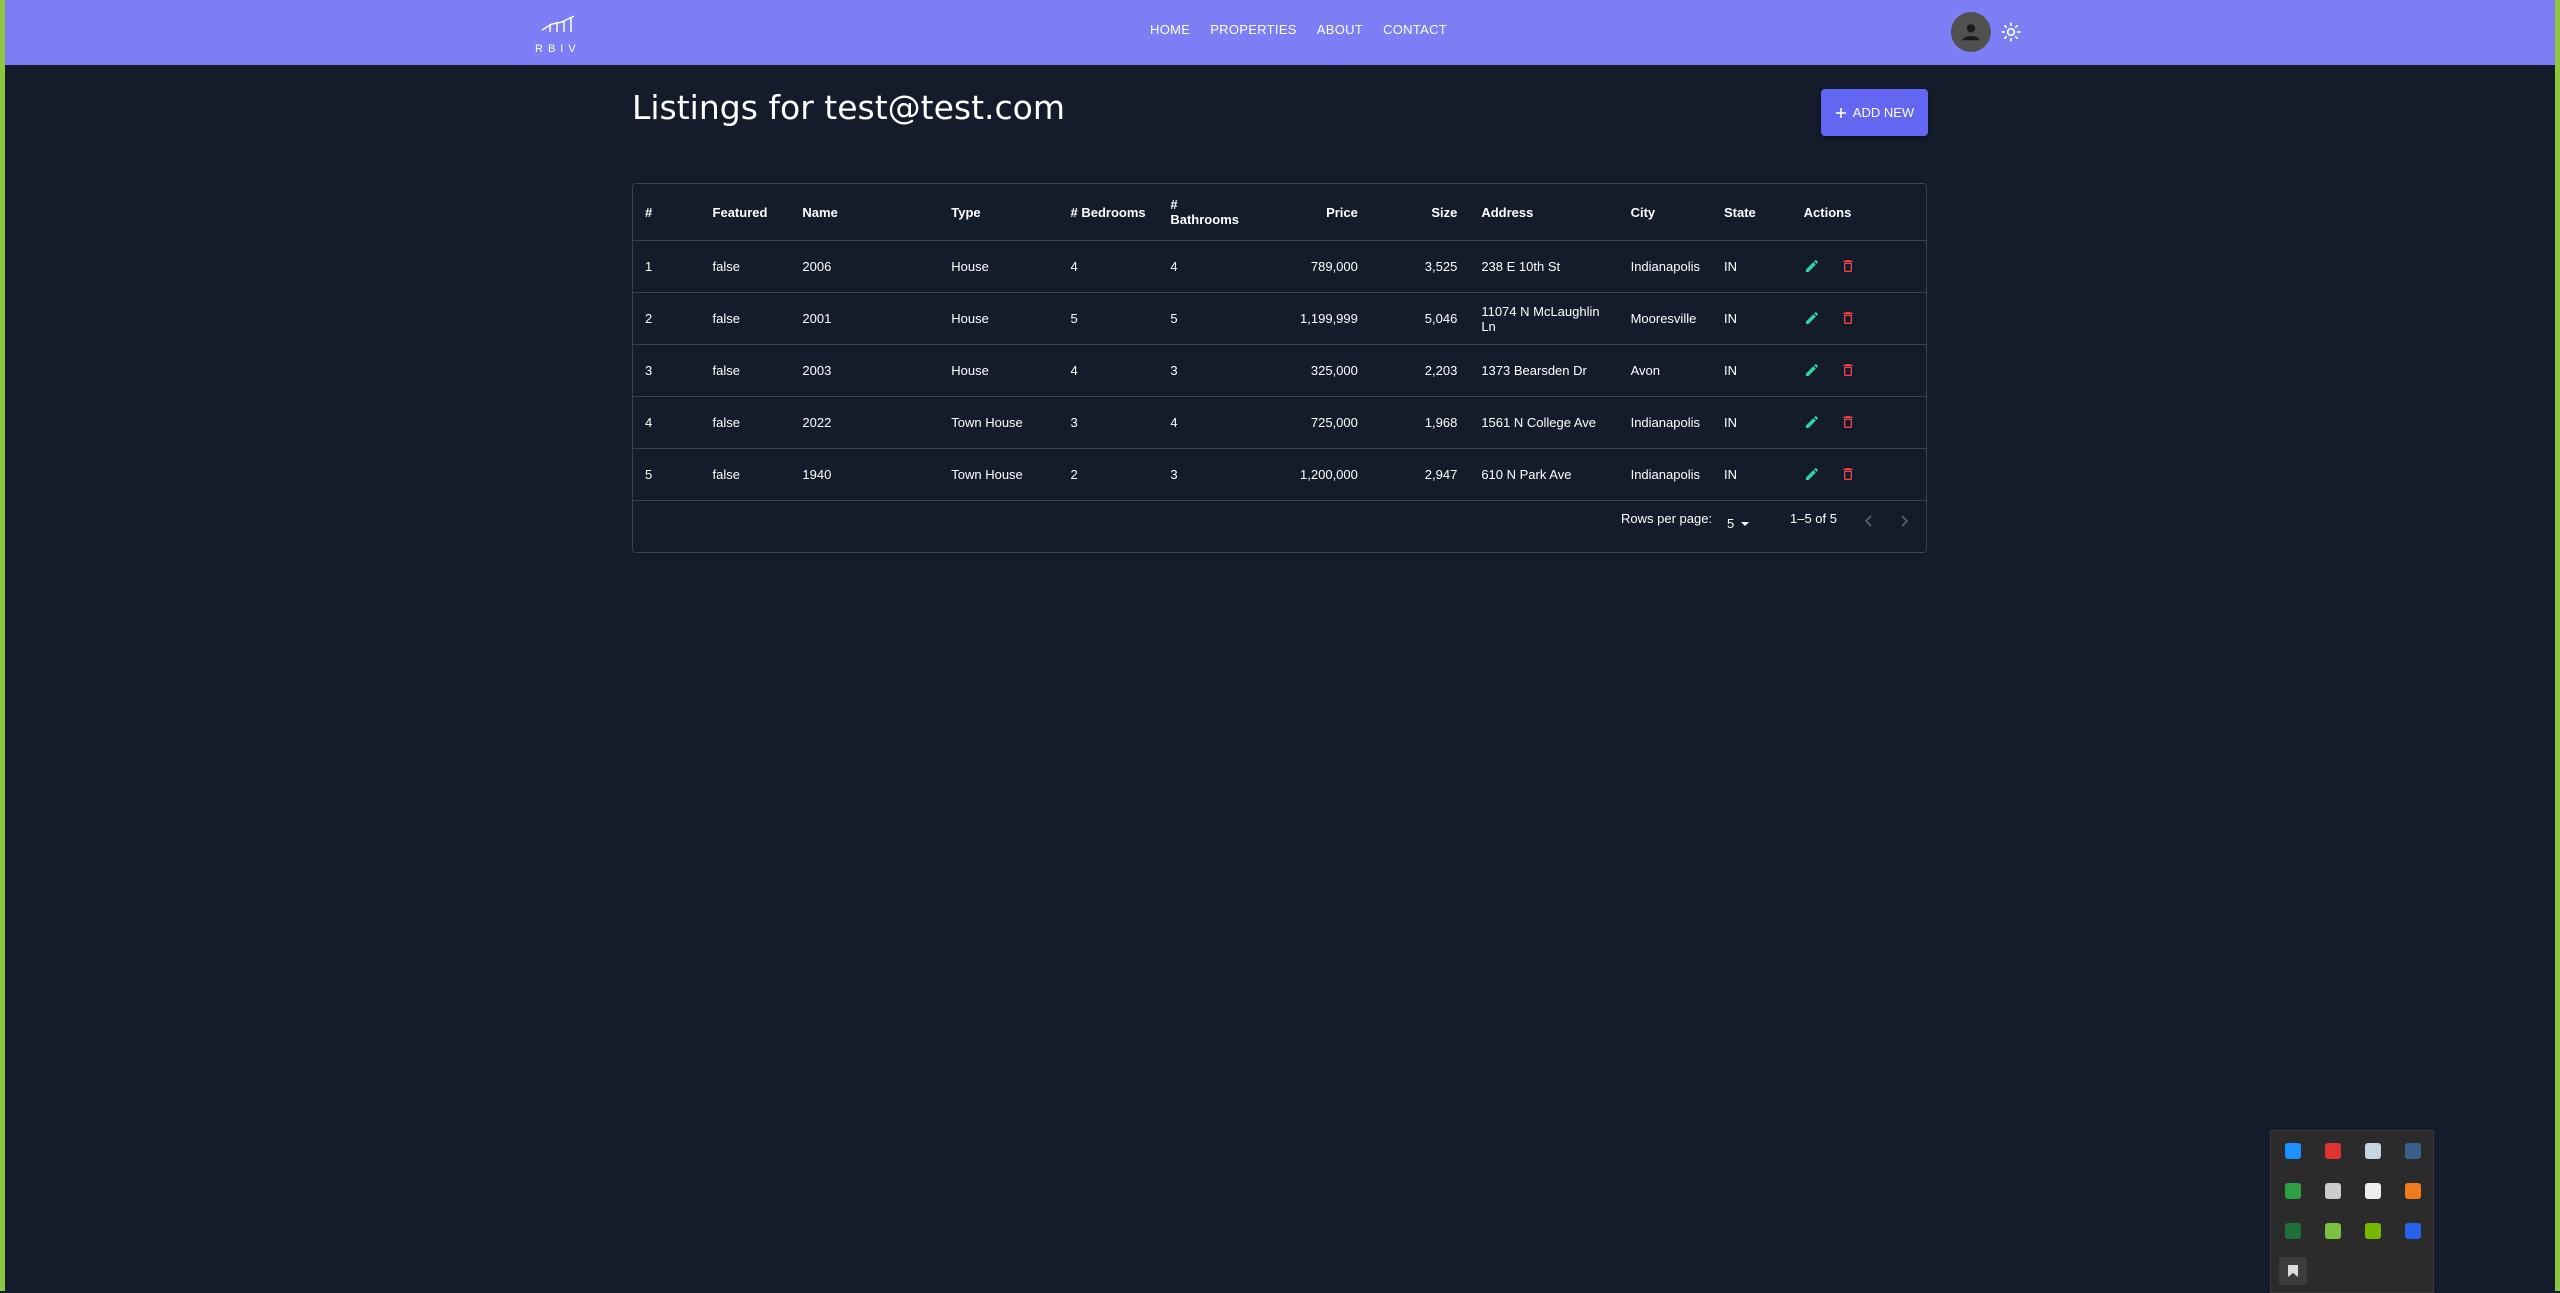  I want to click on cell-price: 325,000, so click(1314, 370).